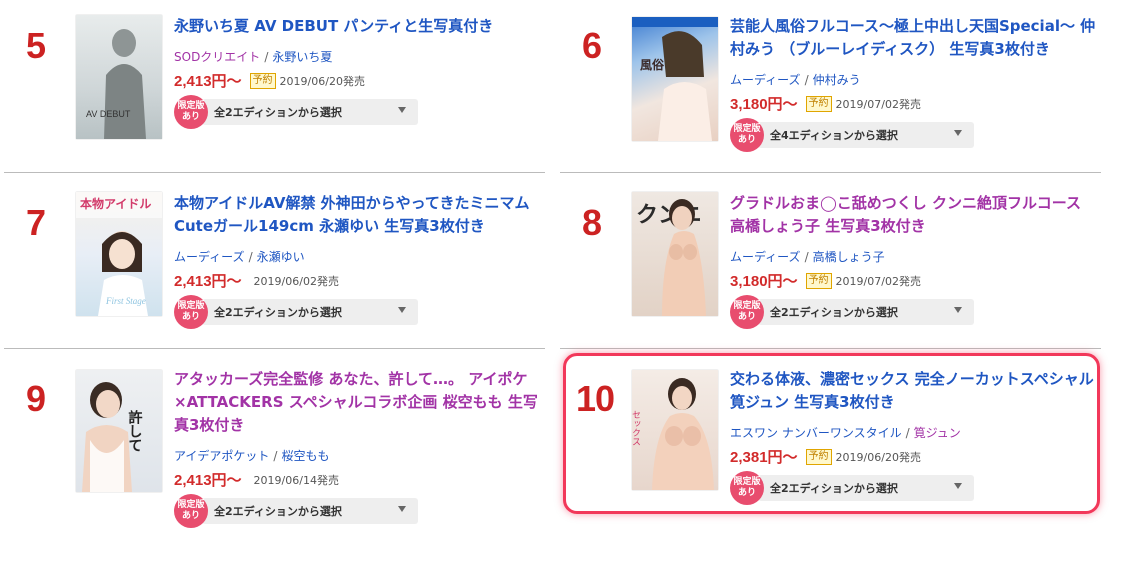 This screenshot has height=563, width=1147. Describe the element at coordinates (849, 257) in the screenshot. I see `actress-link: 高橋しょう子` at that location.